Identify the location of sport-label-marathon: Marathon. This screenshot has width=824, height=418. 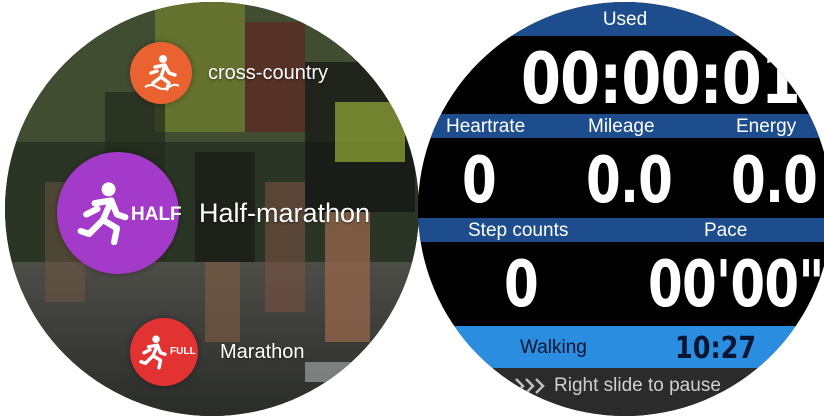
(262, 351).